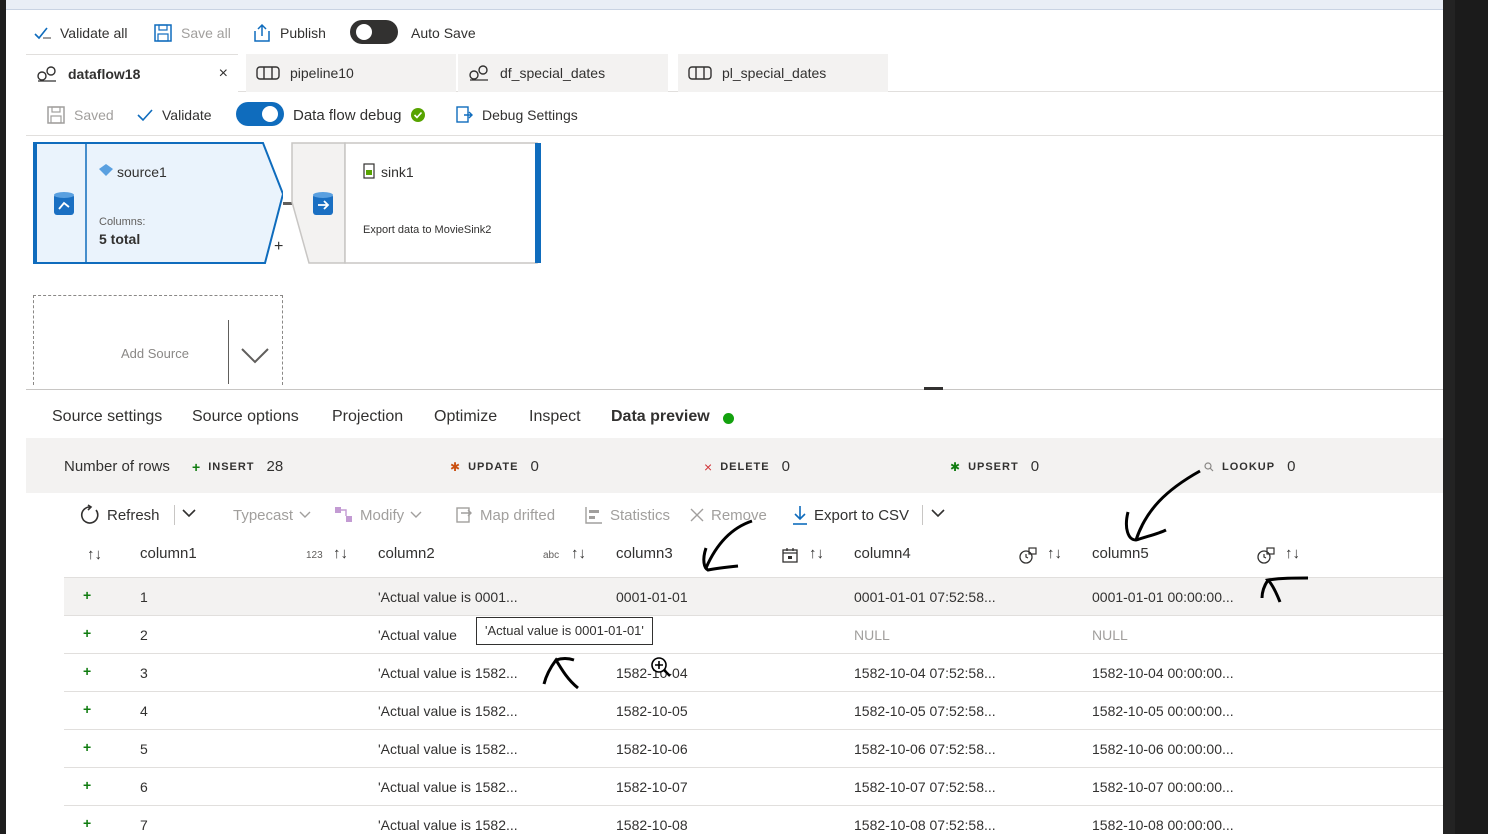 The image size is (1488, 834). Describe the element at coordinates (223, 74) in the screenshot. I see `close-tab-icon: ×` at that location.